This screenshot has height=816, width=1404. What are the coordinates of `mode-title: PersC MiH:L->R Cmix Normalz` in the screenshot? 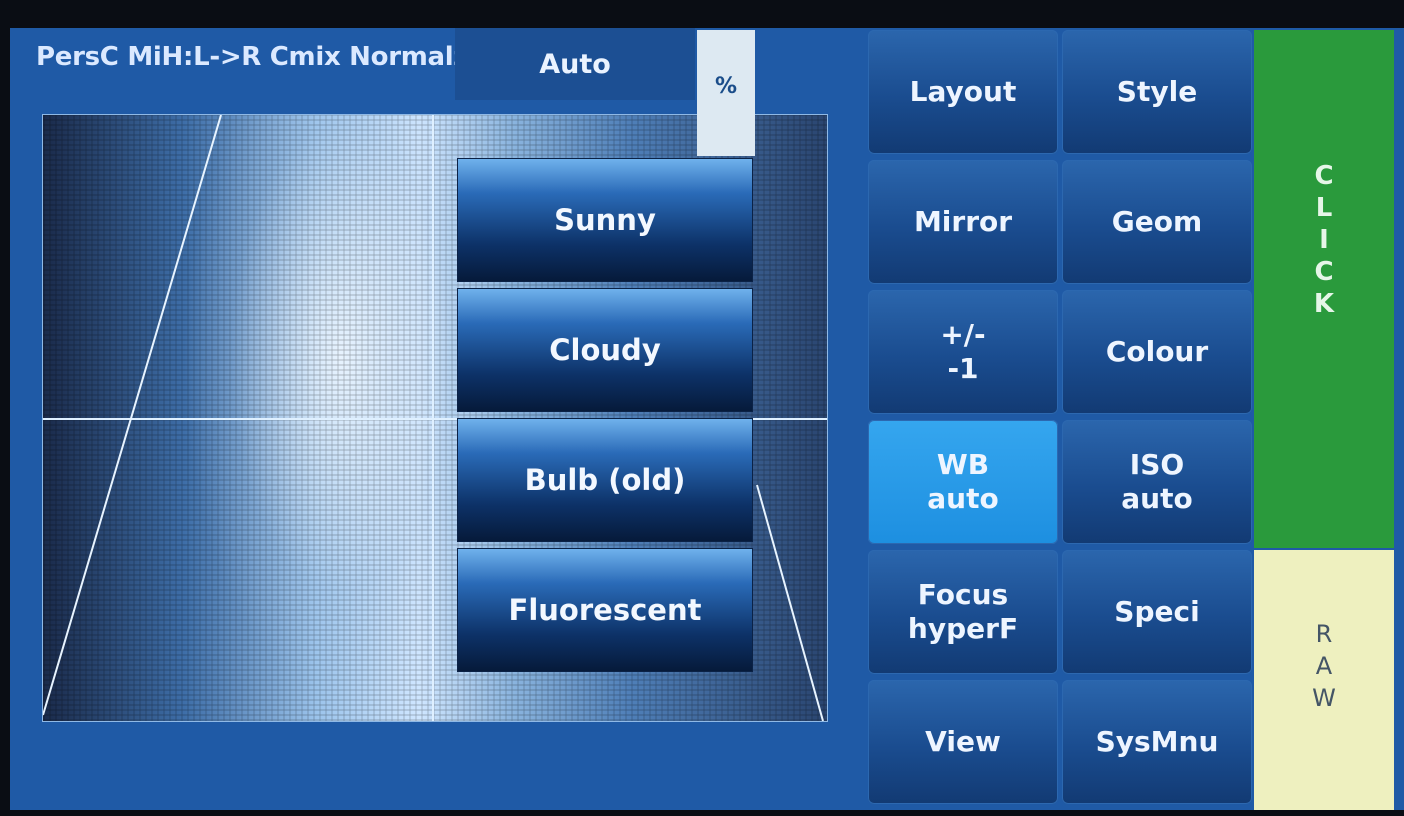 It's located at (252, 57).